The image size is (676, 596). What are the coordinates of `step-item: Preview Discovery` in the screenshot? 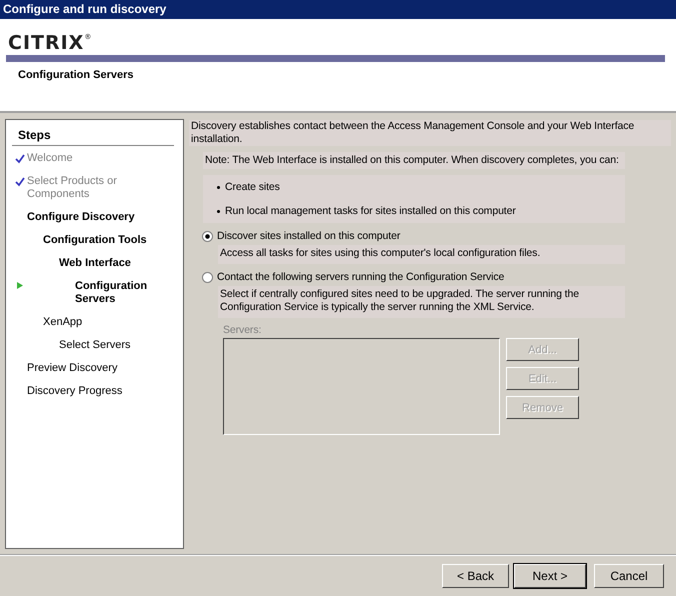 It's located at (72, 368).